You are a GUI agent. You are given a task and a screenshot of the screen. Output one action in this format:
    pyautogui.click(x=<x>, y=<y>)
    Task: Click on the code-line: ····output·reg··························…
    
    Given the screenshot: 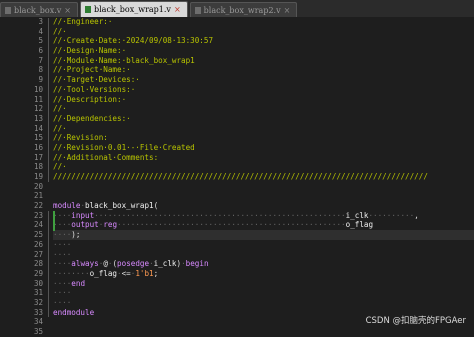 What is the action you would take?
    pyautogui.click(x=263, y=225)
    